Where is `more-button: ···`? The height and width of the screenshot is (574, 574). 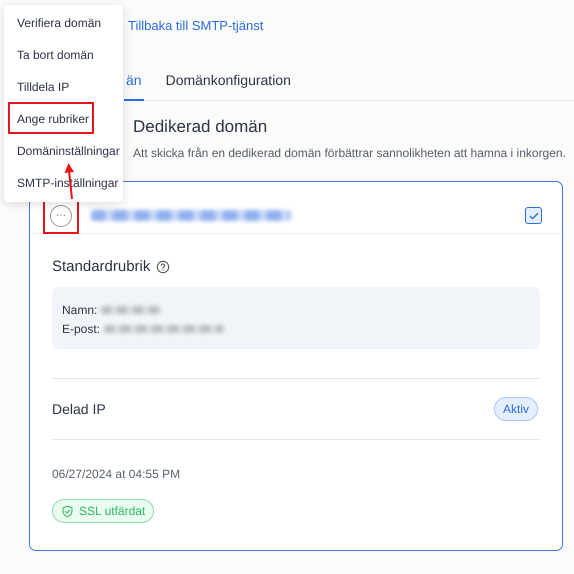
more-button: ··· is located at coordinates (61, 215).